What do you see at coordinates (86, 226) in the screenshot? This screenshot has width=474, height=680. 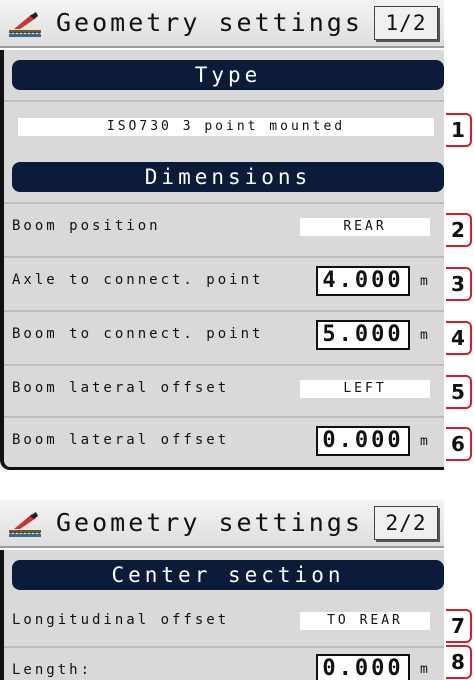 I see `row-label: Boom position` at bounding box center [86, 226].